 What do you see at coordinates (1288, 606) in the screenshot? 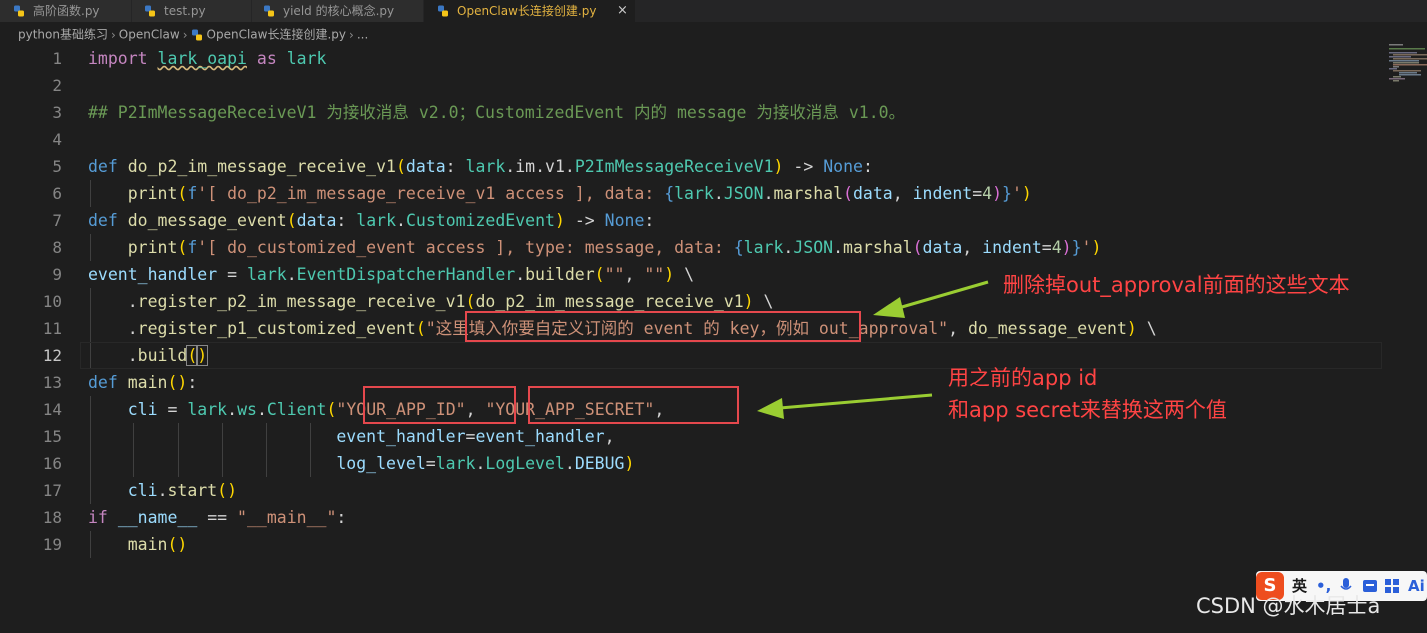
I see `watermark: CSDN @水木居士a` at bounding box center [1288, 606].